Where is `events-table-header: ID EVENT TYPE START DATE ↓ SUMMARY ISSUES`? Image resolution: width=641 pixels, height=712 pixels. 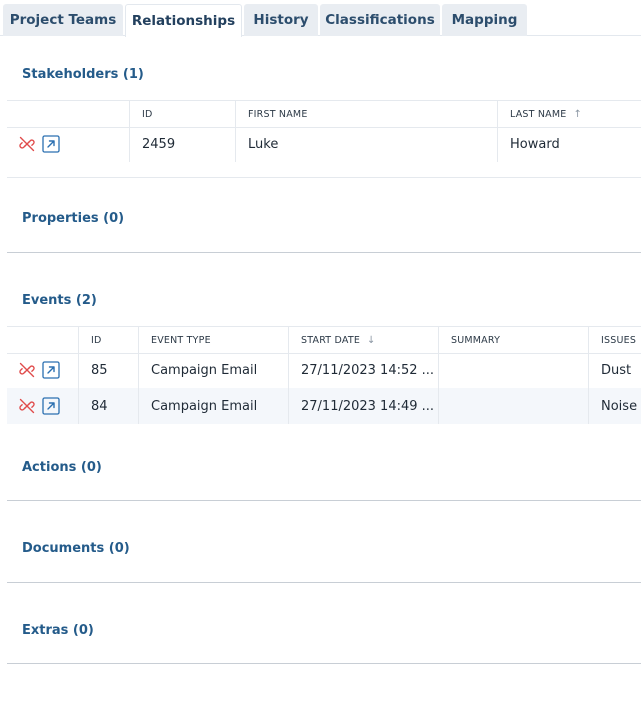
events-table-header: ID EVENT TYPE START DATE ↓ SUMMARY ISSUES is located at coordinates (324, 340).